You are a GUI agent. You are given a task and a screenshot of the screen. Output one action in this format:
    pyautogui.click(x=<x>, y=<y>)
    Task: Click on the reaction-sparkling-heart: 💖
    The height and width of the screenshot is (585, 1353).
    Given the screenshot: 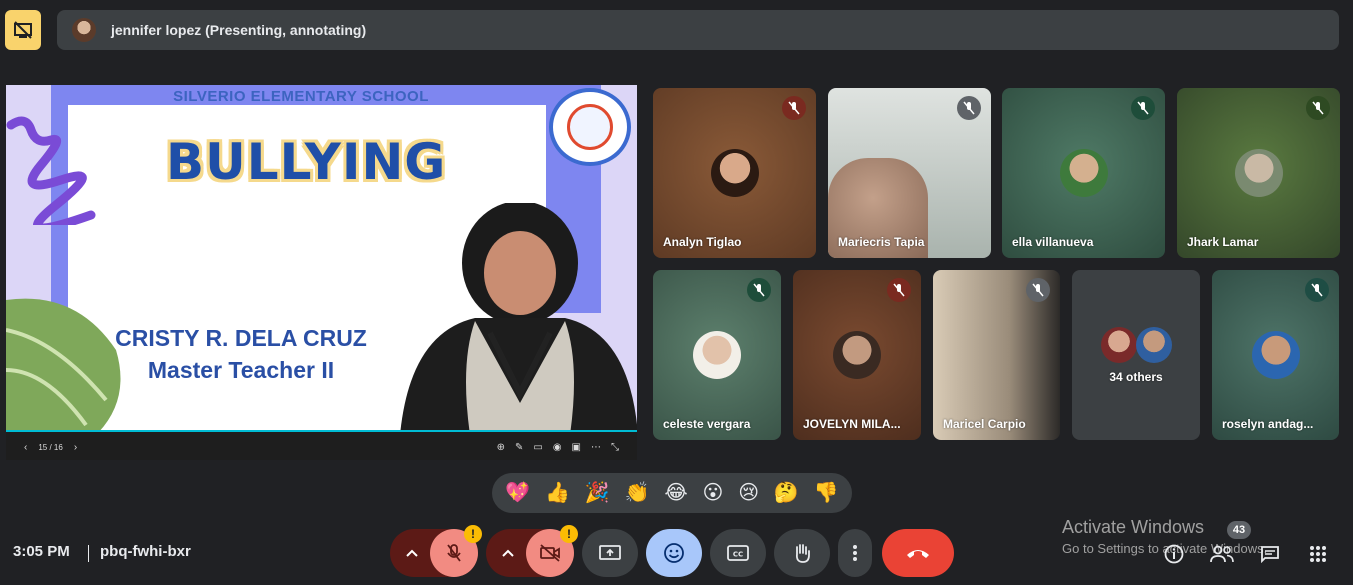 What is the action you would take?
    pyautogui.click(x=517, y=493)
    